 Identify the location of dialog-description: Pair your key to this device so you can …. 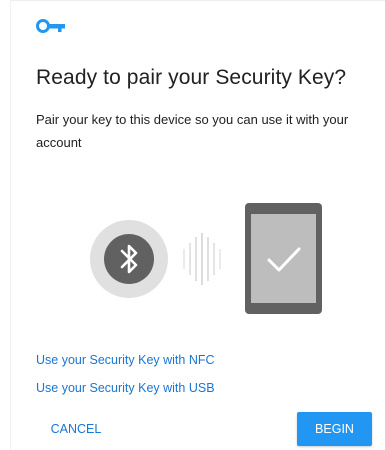
(192, 131).